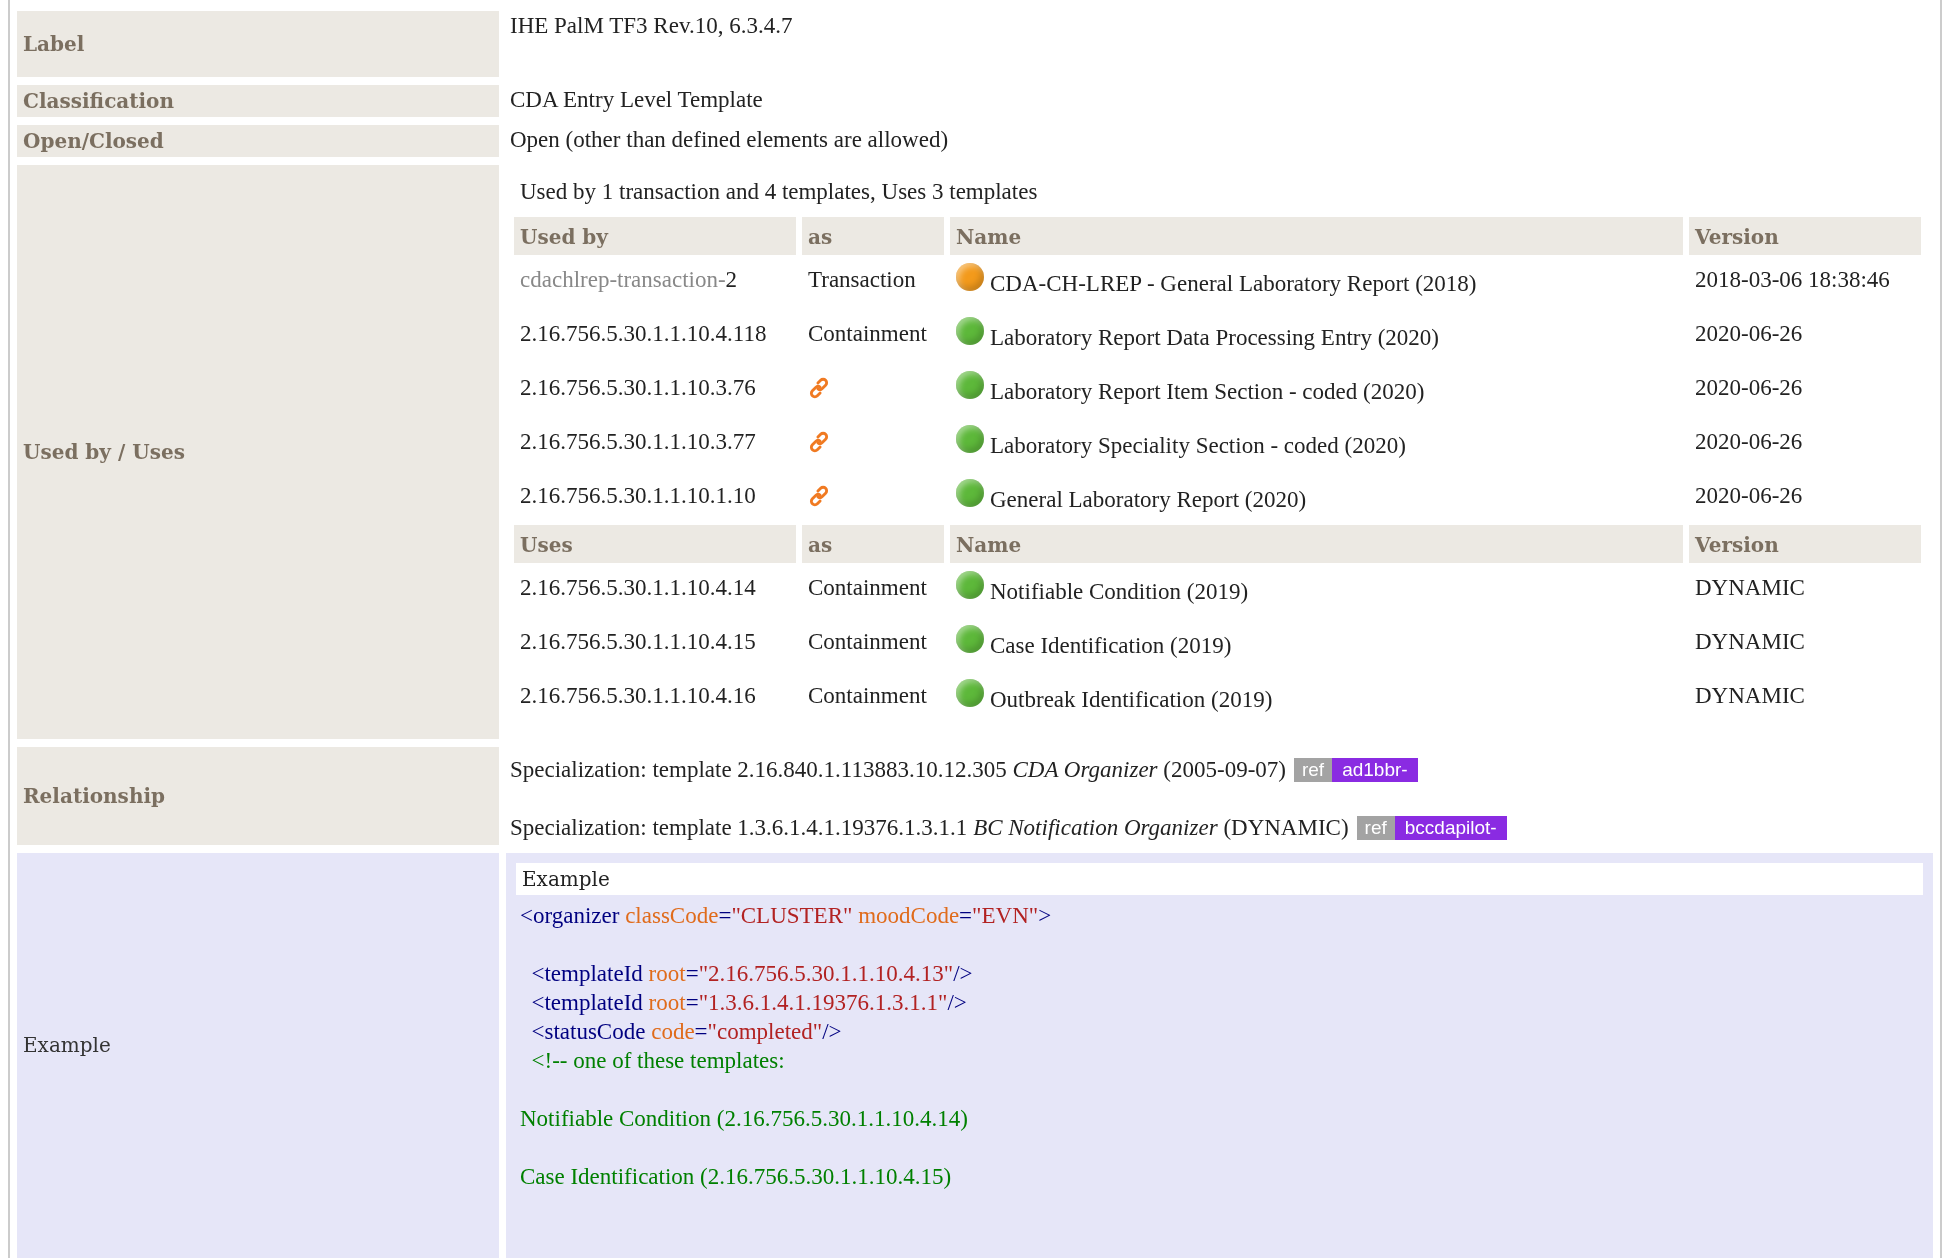  What do you see at coordinates (929, 828) in the screenshot?
I see `relationship-text: Specialization: template 1.3.6.1.4.1.19376.1.3.1.1 BC Notification Organizer (DYNAMIC)` at bounding box center [929, 828].